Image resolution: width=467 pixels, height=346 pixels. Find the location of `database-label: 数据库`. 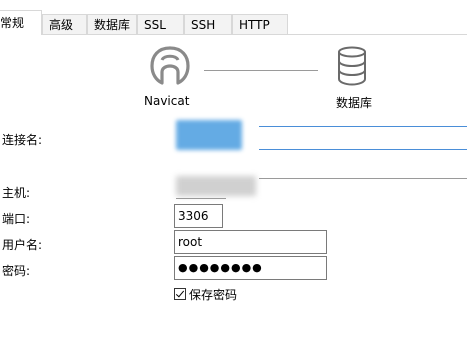

database-label: 数据库 is located at coordinates (354, 103).